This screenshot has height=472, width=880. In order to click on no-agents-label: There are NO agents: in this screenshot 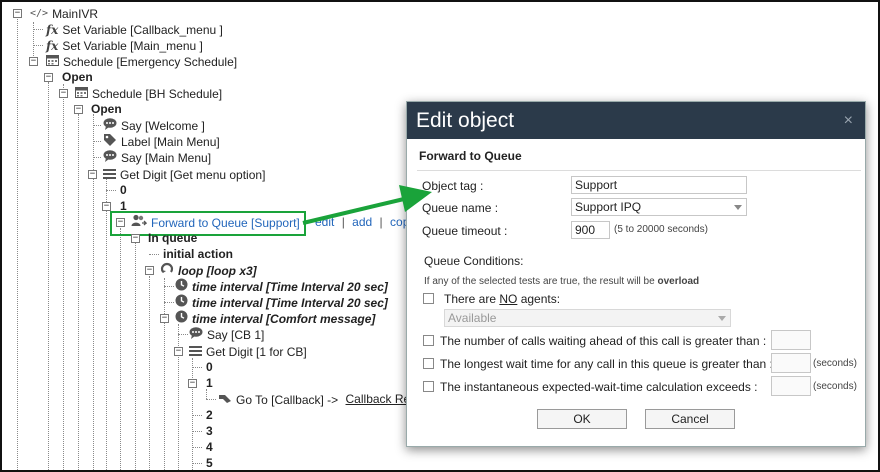, I will do `click(502, 299)`.